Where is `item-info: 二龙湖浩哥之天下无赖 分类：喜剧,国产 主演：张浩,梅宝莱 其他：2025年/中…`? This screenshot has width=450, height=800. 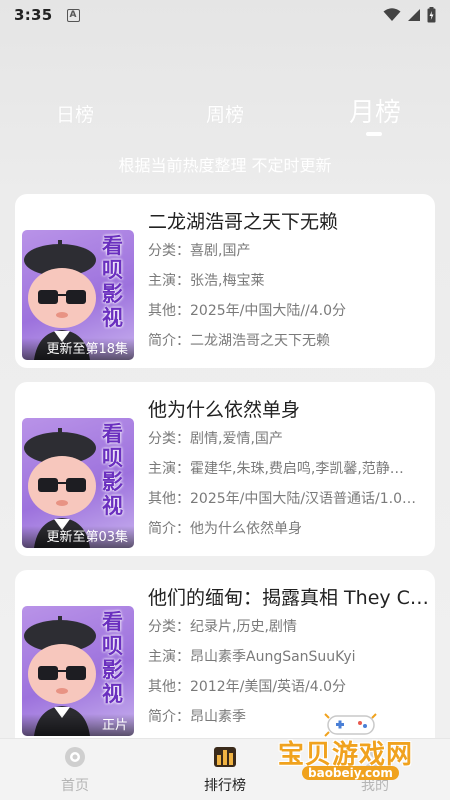
item-info: 二龙湖浩哥之天下无赖 分类：喜剧,国产 主演：张浩,梅宝莱 其他：2025年/中… is located at coordinates (289, 282).